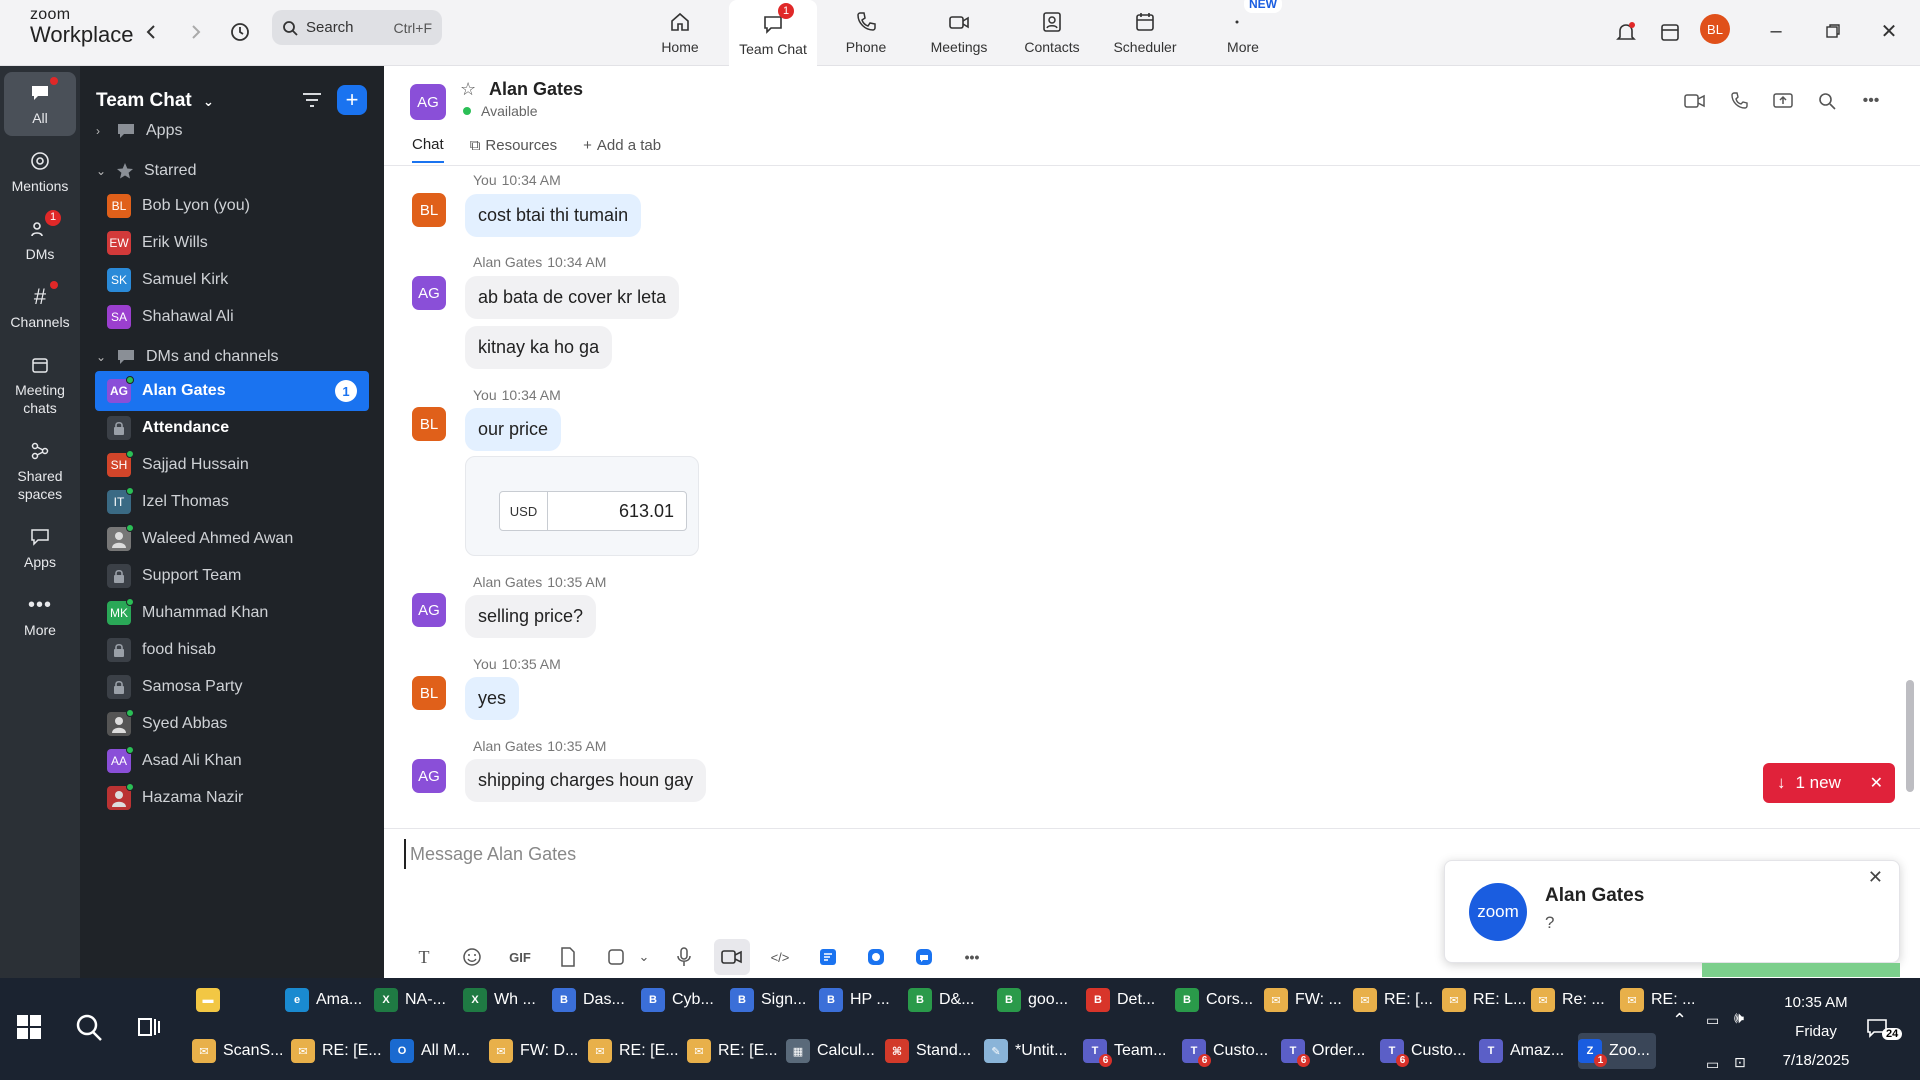 This screenshot has height=1080, width=1920. Describe the element at coordinates (531, 616) in the screenshot. I see `message-bubble: selling price?` at that location.